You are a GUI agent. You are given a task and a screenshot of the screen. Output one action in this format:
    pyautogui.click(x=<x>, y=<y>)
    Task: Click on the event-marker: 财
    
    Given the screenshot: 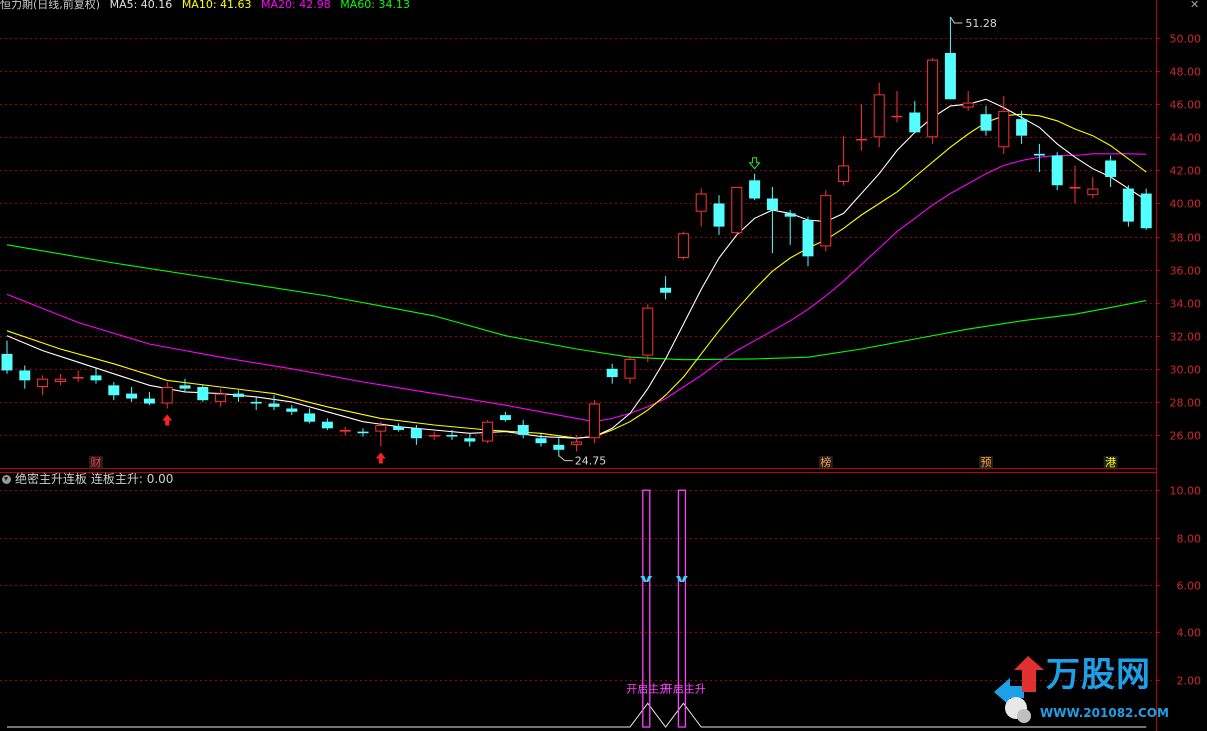 What is the action you would take?
    pyautogui.click(x=96, y=462)
    